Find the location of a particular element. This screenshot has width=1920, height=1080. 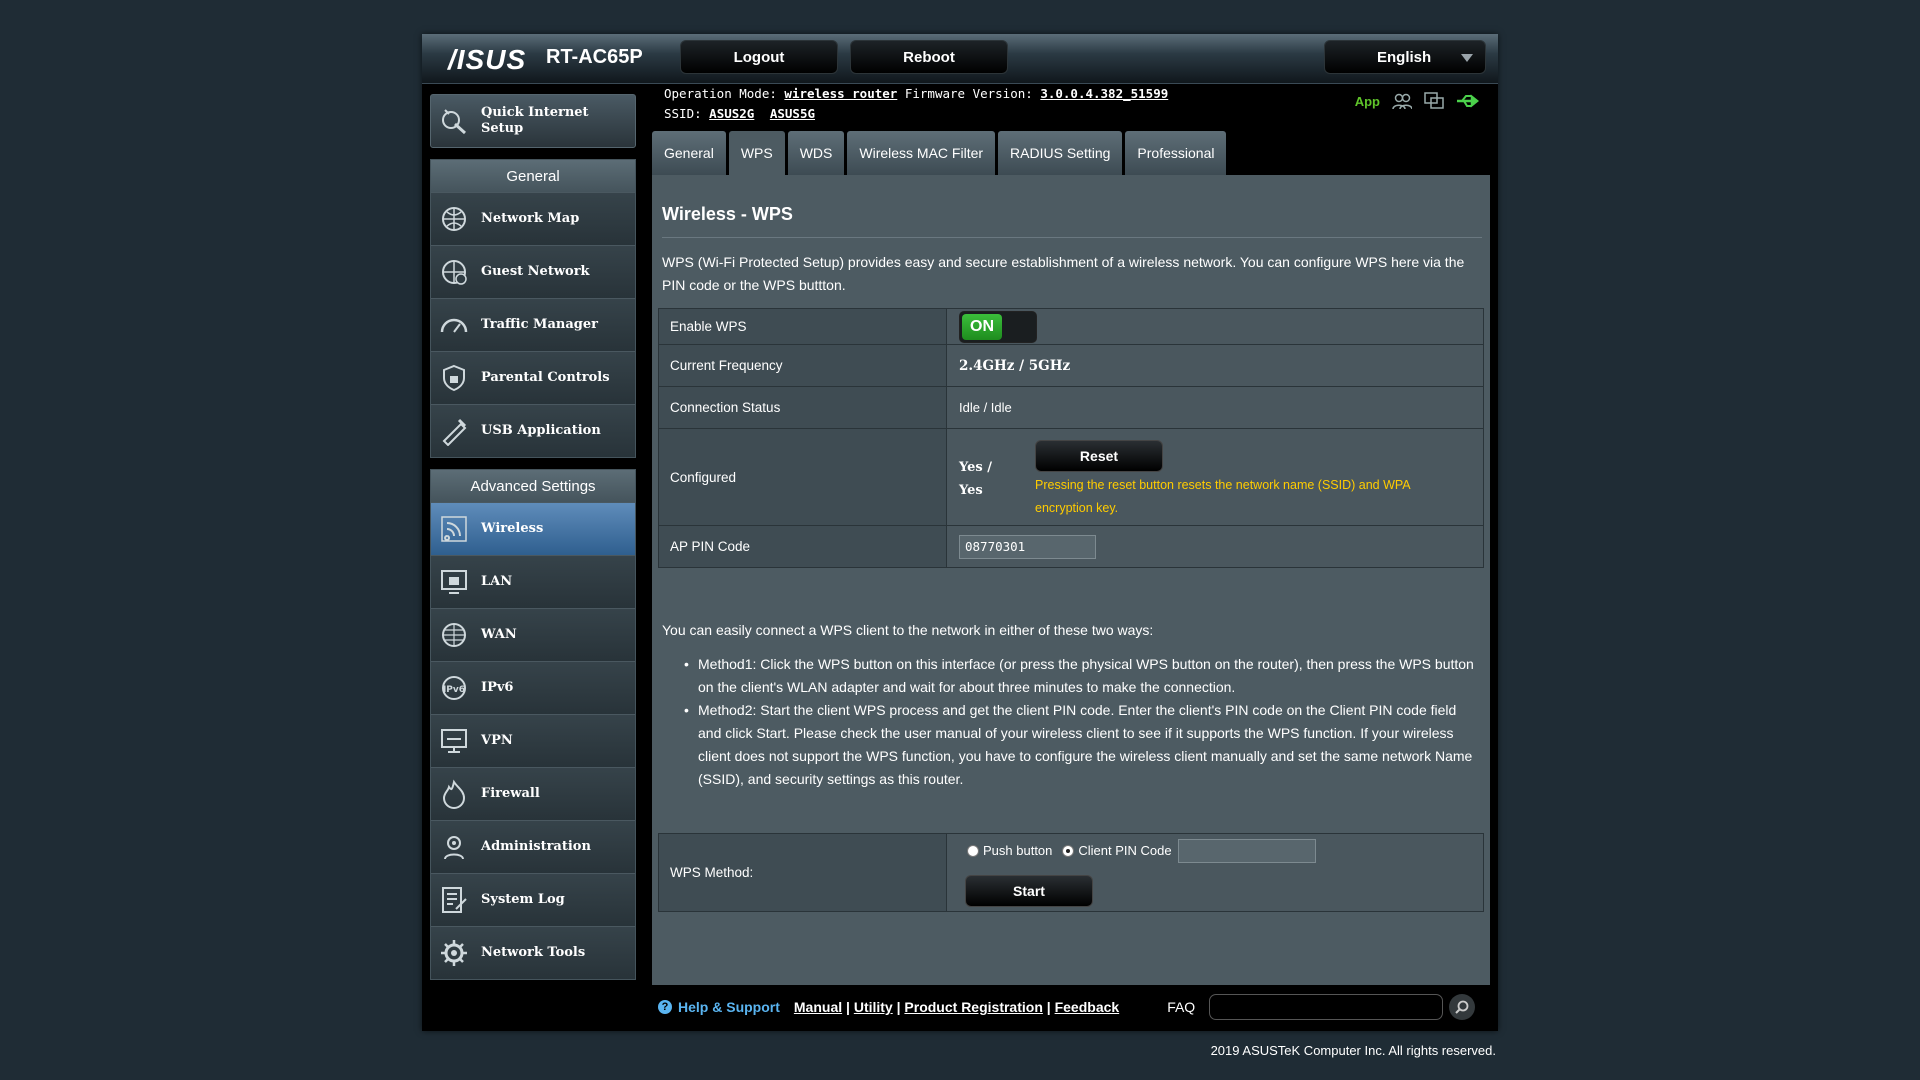

sidebar-item-parental-controls: Parental Controls is located at coordinates (533, 377).